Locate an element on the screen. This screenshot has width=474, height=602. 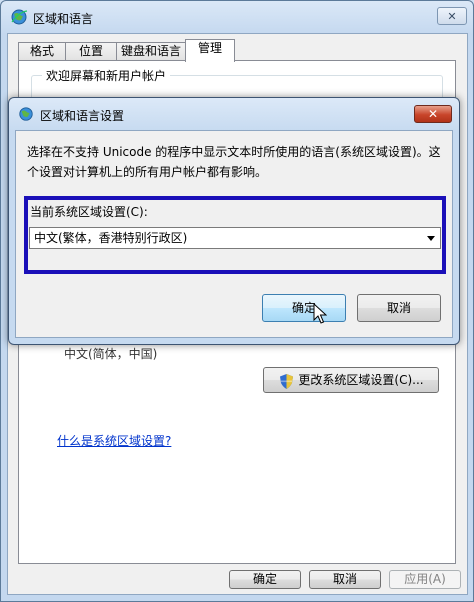
system-locale-select: 中文(繁体，香港特别行政区) is located at coordinates (235, 238).